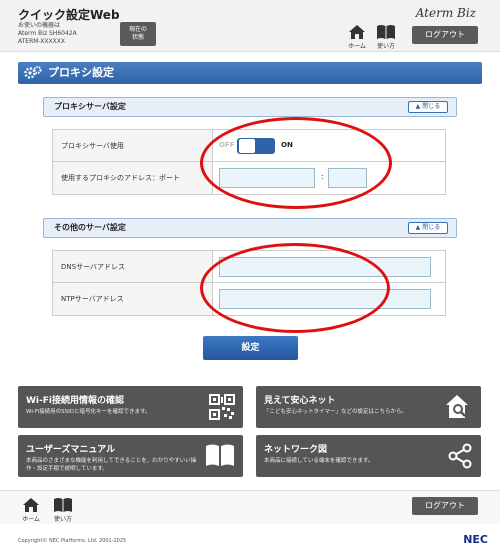  Describe the element at coordinates (431, 227) in the screenshot. I see `other-close-label: 閉じる` at that location.